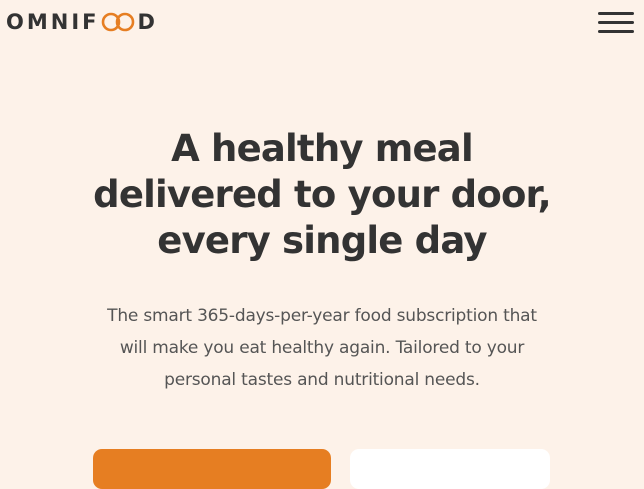  I want to click on menu-bar-middle, so click(616, 22).